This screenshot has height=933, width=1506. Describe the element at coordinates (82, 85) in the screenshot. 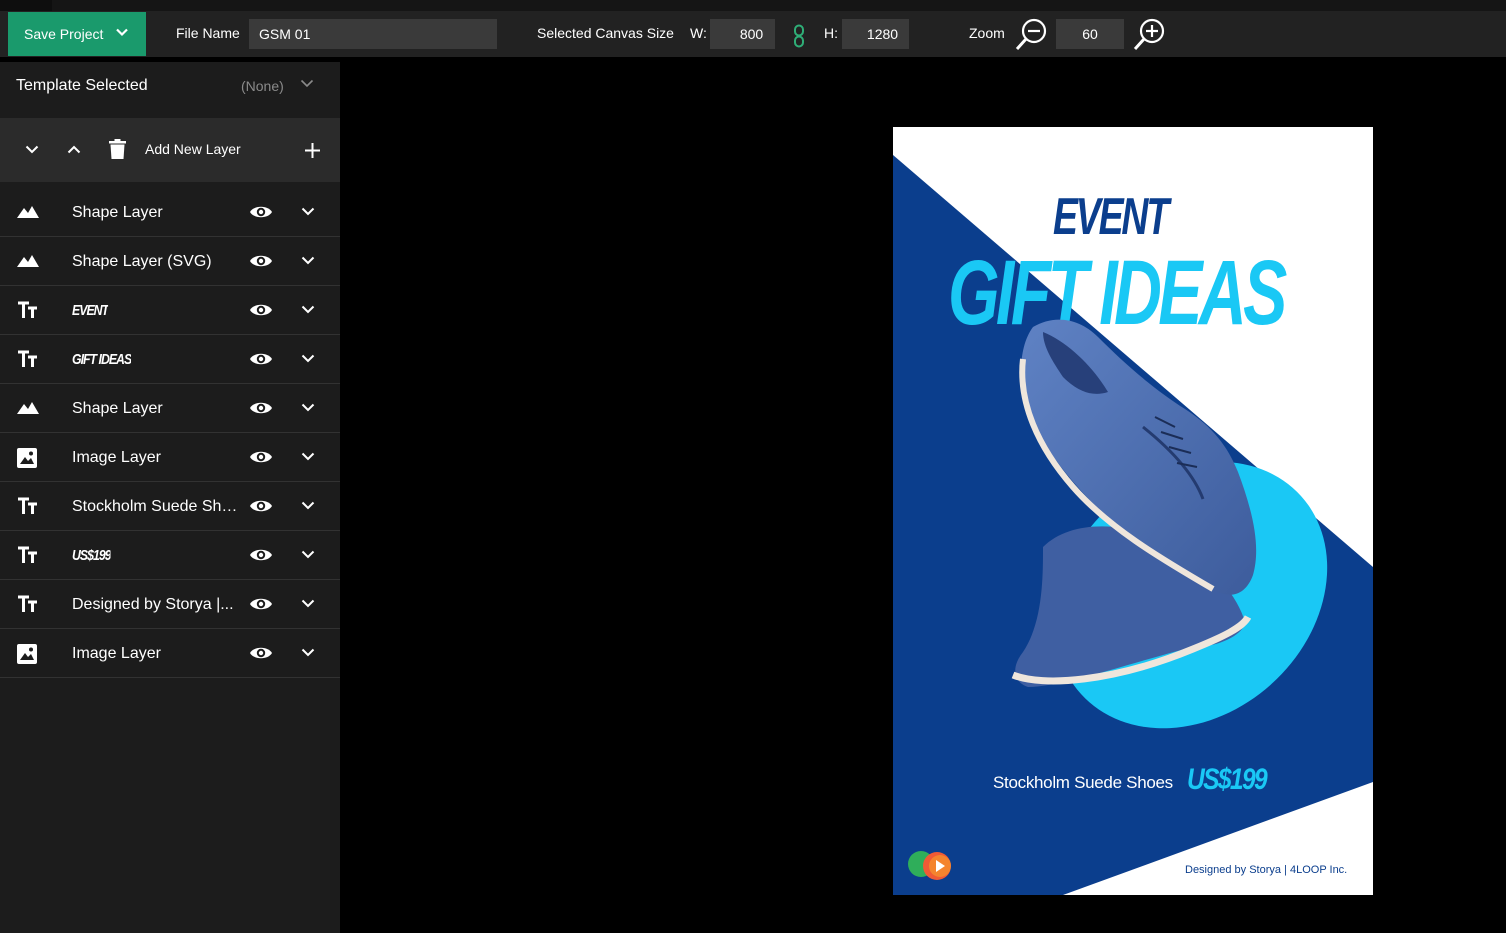

I see `template-label: Template Selected` at that location.